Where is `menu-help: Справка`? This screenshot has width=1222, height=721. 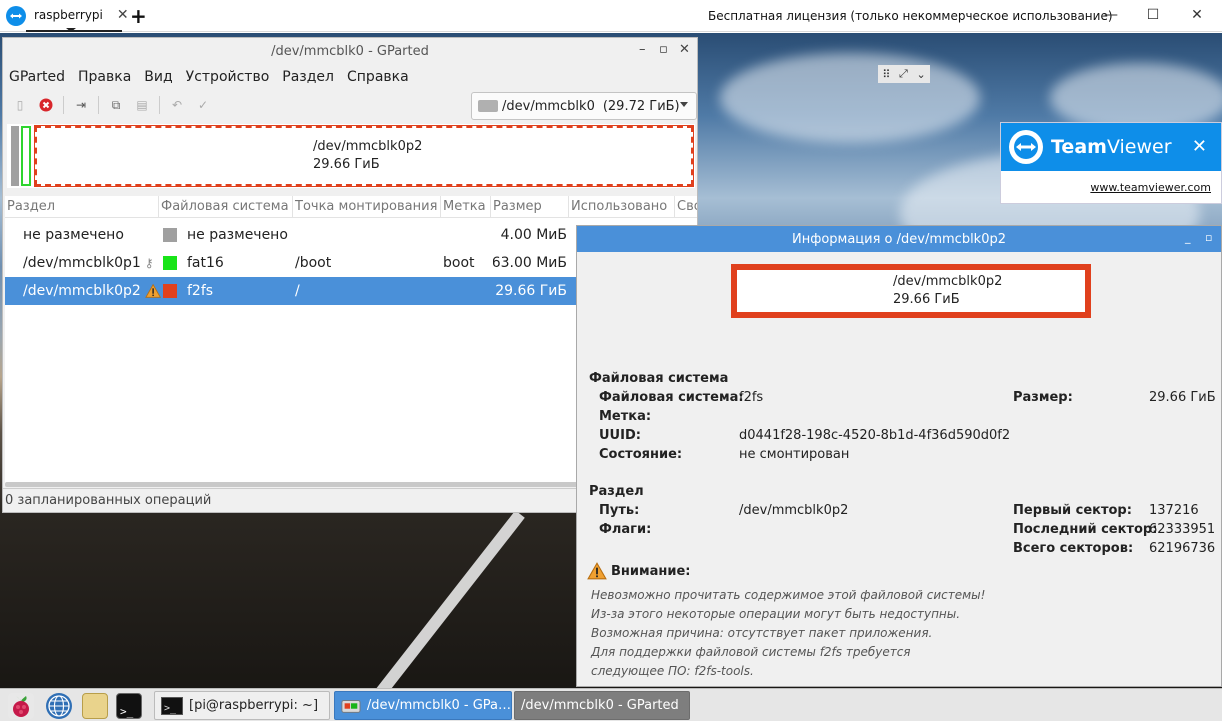
menu-help: Справка is located at coordinates (378, 77).